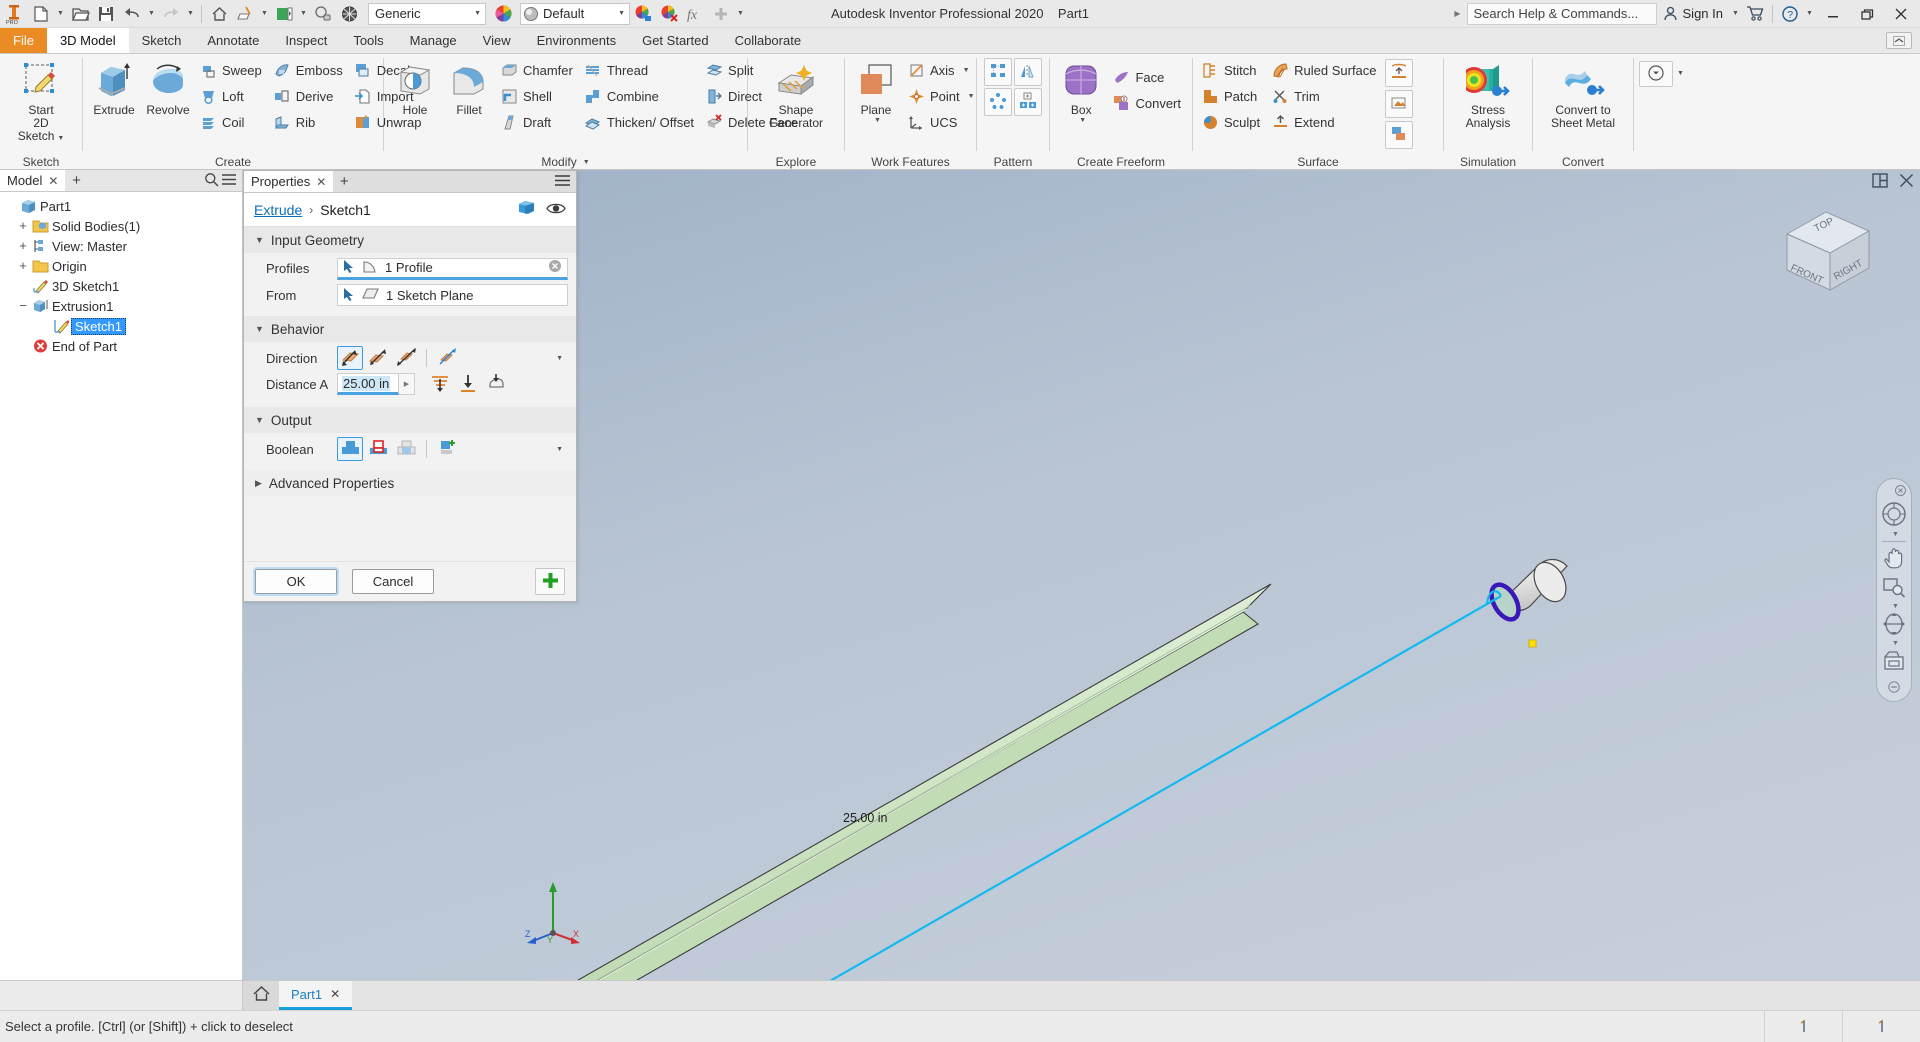  I want to click on redo-button, so click(171, 14).